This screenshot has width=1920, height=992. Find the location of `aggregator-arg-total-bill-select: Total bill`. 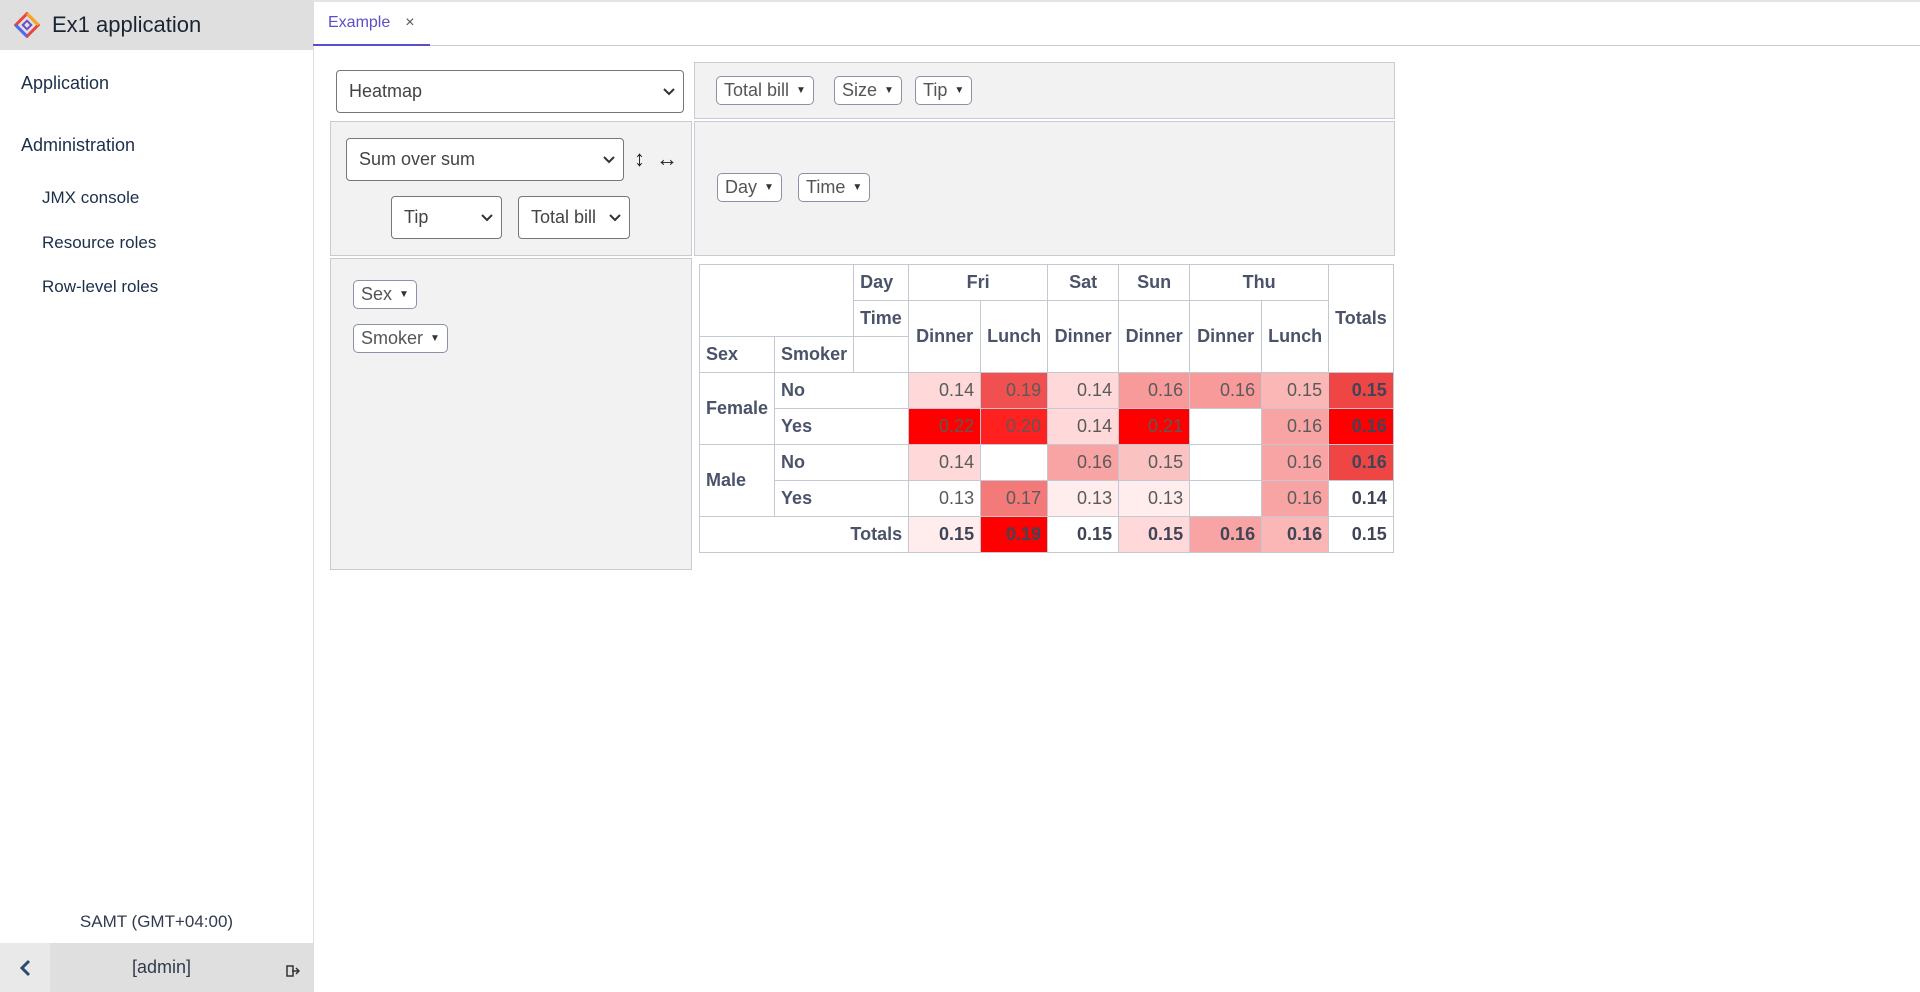

aggregator-arg-total-bill-select: Total bill is located at coordinates (574, 217).